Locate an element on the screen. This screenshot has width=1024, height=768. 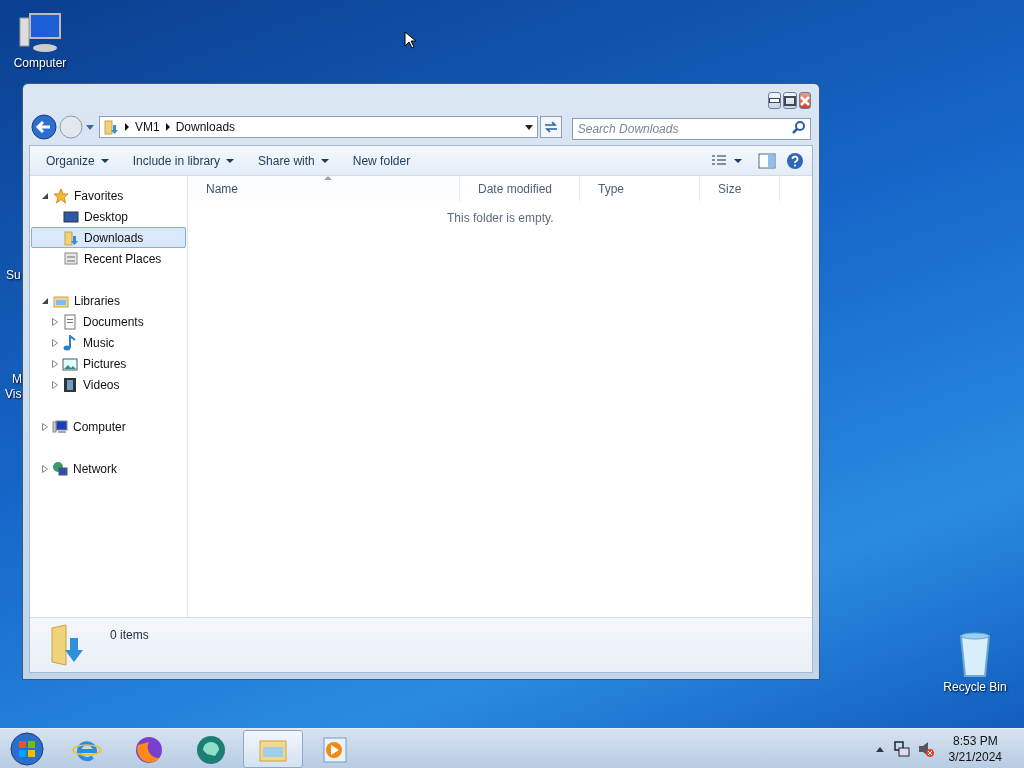
minimize-icon is located at coordinates (774, 100).